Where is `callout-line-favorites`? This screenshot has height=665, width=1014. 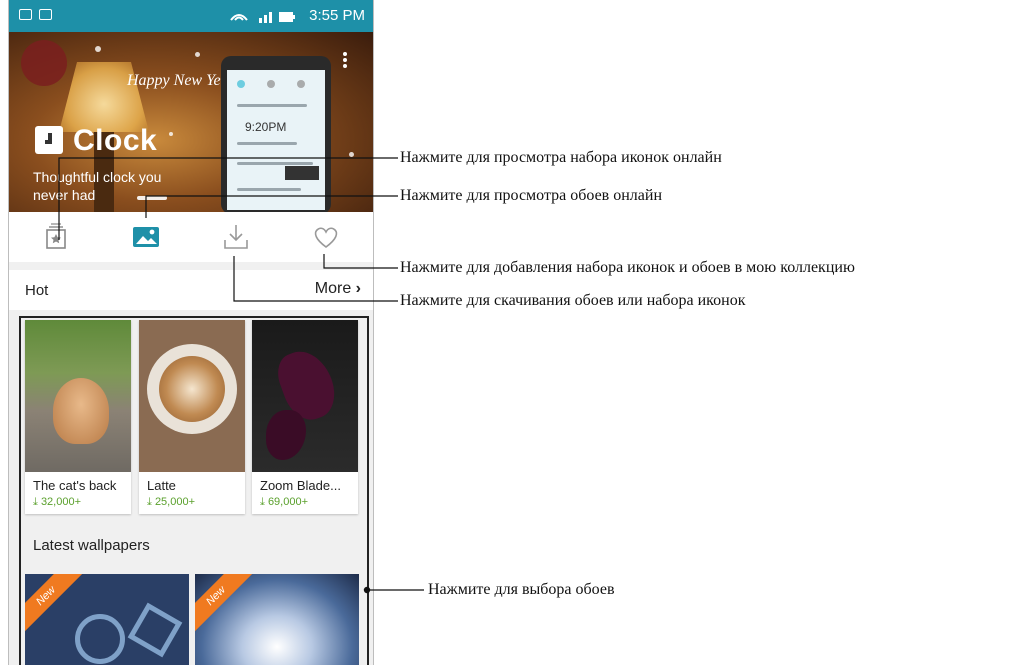 callout-line-favorites is located at coordinates (360, 261).